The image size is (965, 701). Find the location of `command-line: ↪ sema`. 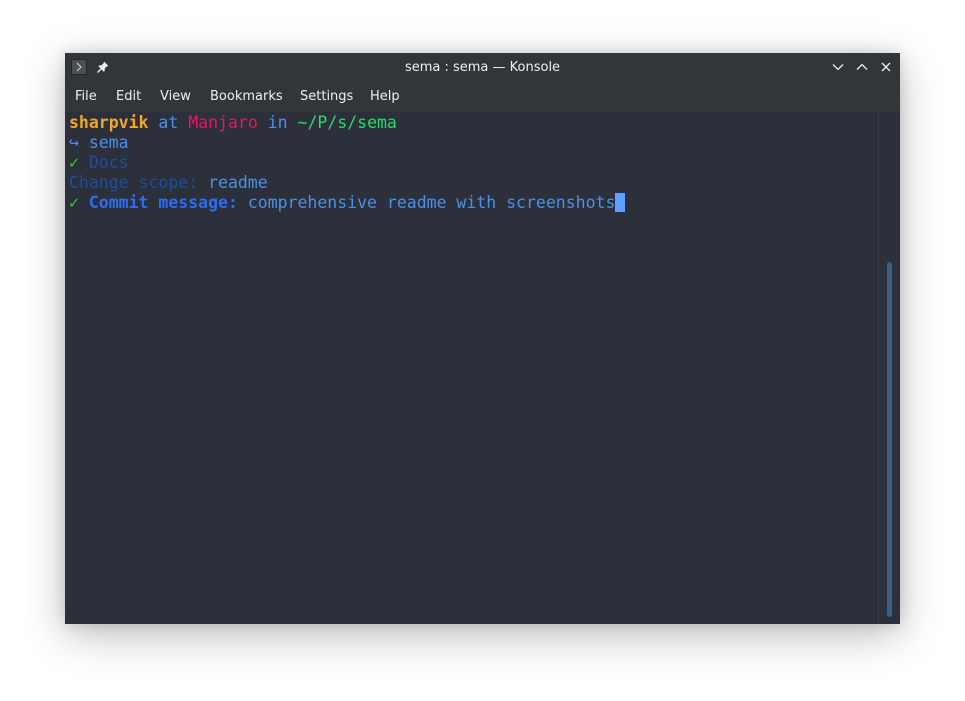

command-line: ↪ sema is located at coordinates (99, 143).